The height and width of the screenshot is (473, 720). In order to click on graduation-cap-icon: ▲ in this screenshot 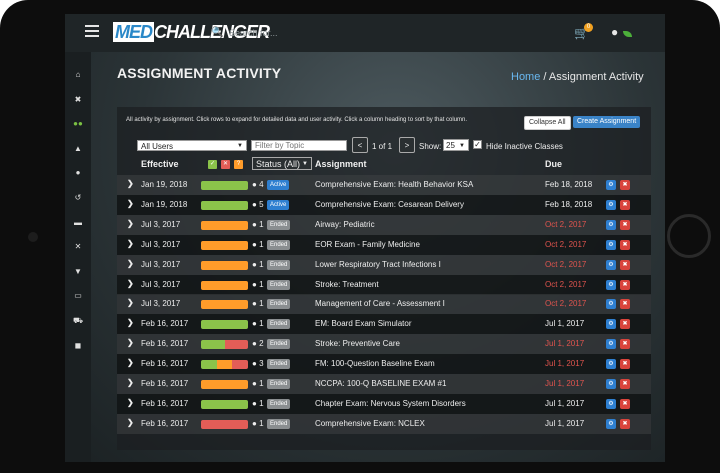, I will do `click(78, 149)`.